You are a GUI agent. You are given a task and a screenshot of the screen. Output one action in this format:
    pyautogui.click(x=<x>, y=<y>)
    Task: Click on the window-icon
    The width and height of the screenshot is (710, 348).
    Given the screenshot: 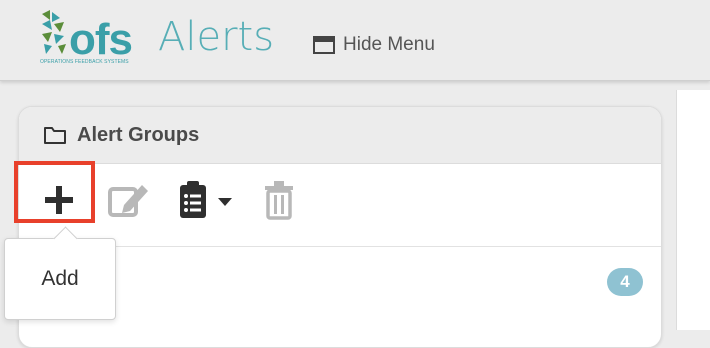 What is the action you would take?
    pyautogui.click(x=324, y=45)
    